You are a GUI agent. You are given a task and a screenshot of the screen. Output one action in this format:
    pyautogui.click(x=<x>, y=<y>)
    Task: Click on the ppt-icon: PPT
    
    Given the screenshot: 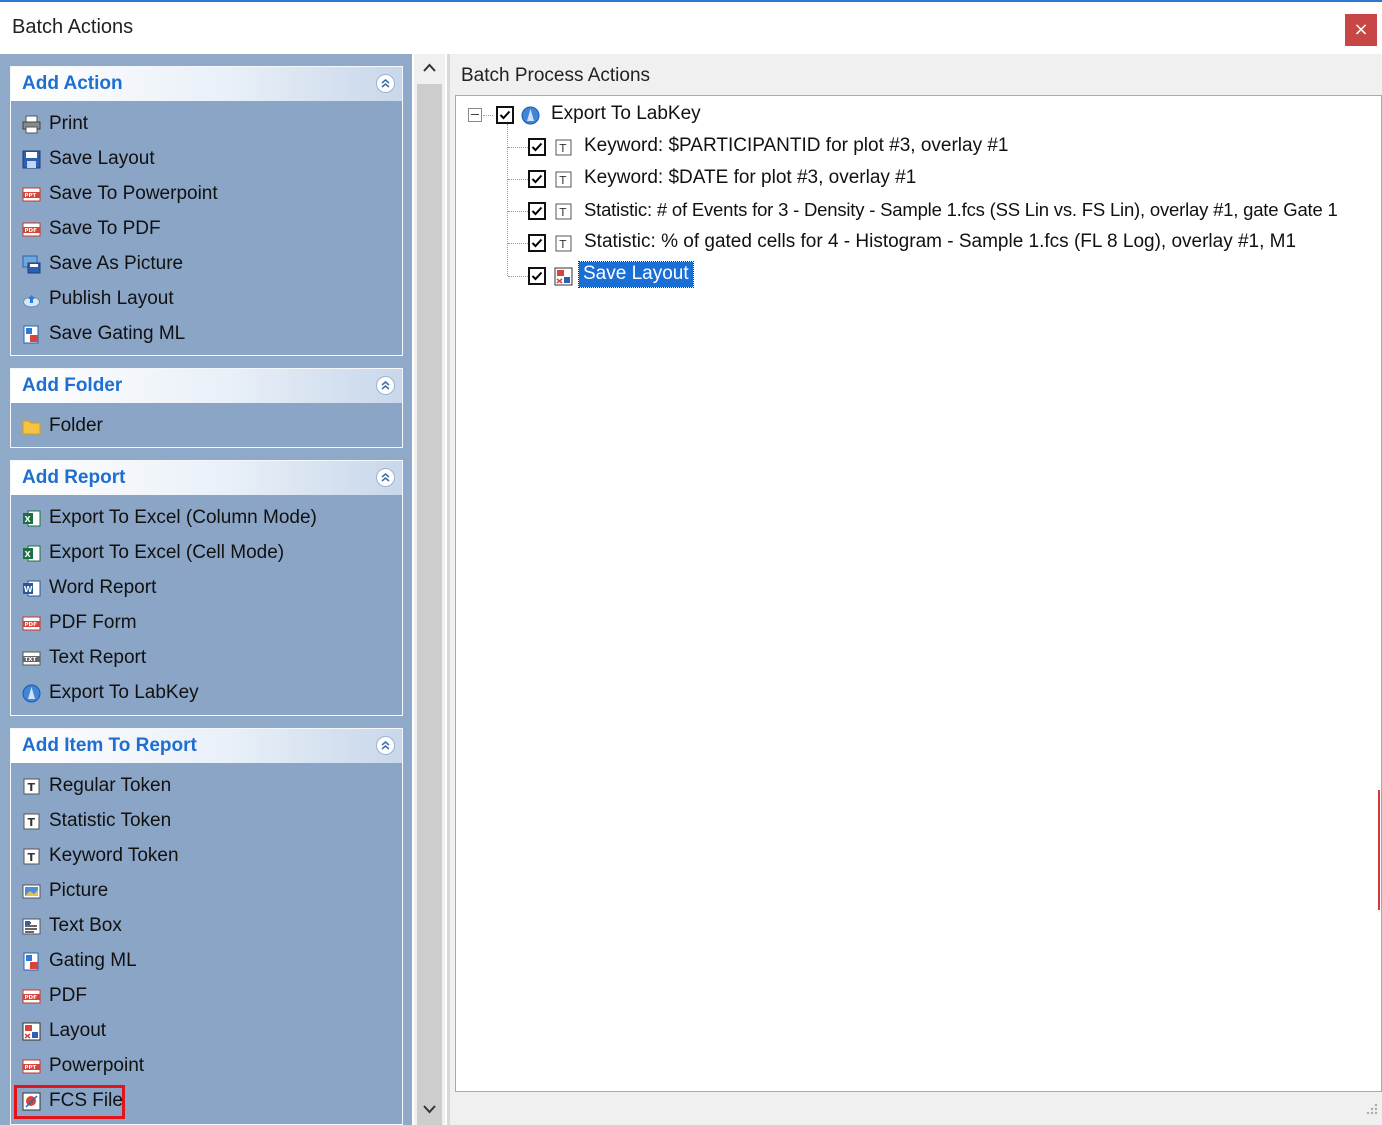 What is the action you would take?
    pyautogui.click(x=31, y=194)
    